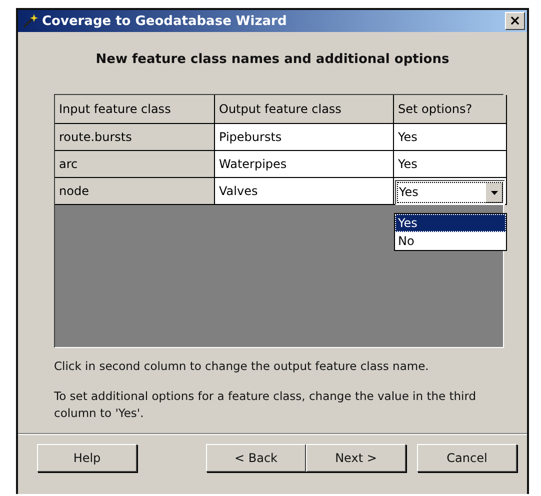  Describe the element at coordinates (450, 241) in the screenshot. I see `dropdown-option: No` at that location.